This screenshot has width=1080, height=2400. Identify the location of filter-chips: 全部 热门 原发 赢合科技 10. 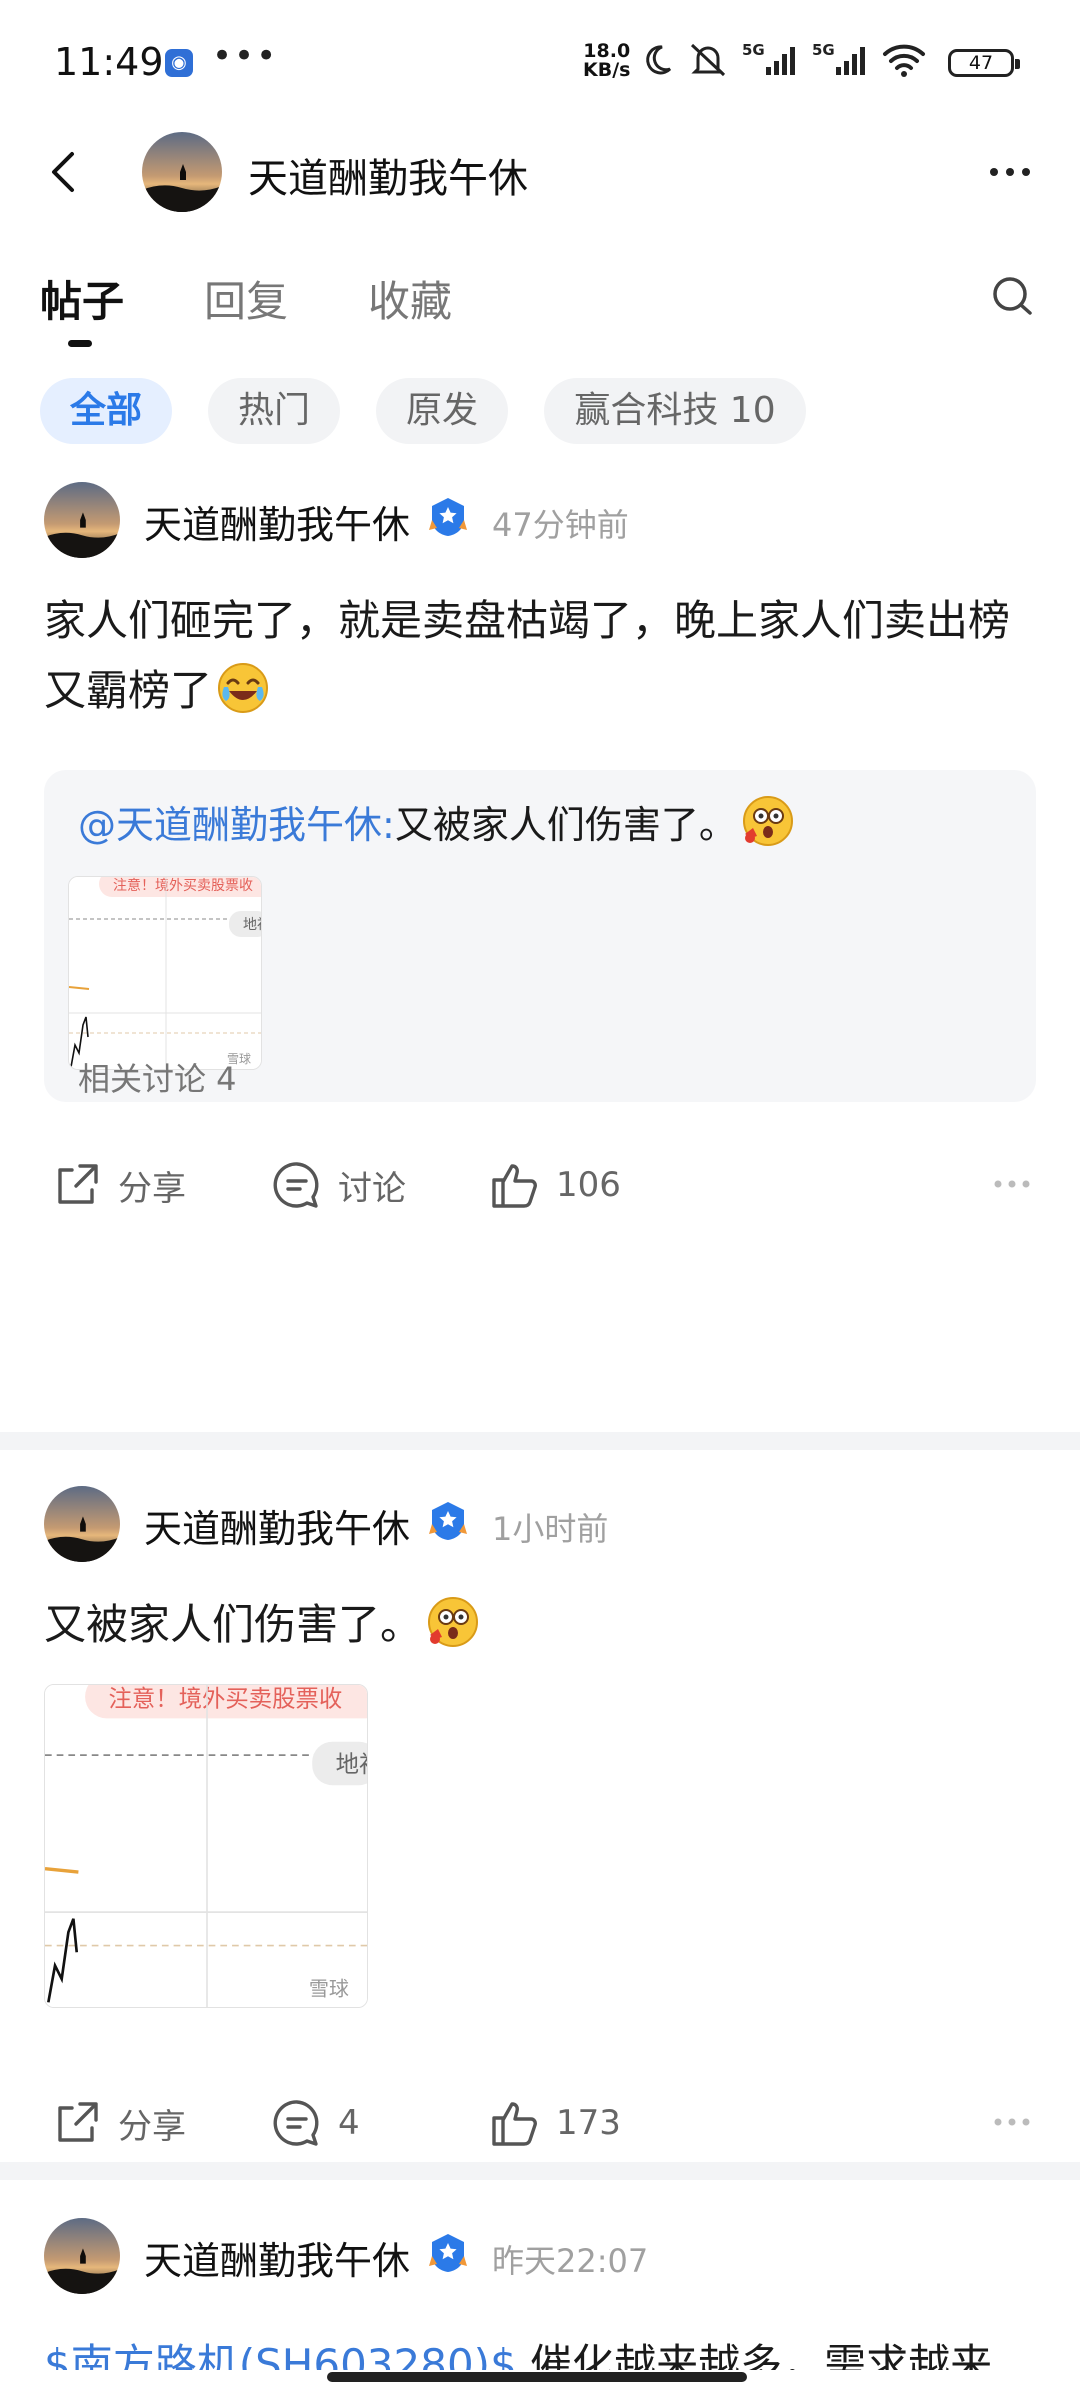
(540, 412).